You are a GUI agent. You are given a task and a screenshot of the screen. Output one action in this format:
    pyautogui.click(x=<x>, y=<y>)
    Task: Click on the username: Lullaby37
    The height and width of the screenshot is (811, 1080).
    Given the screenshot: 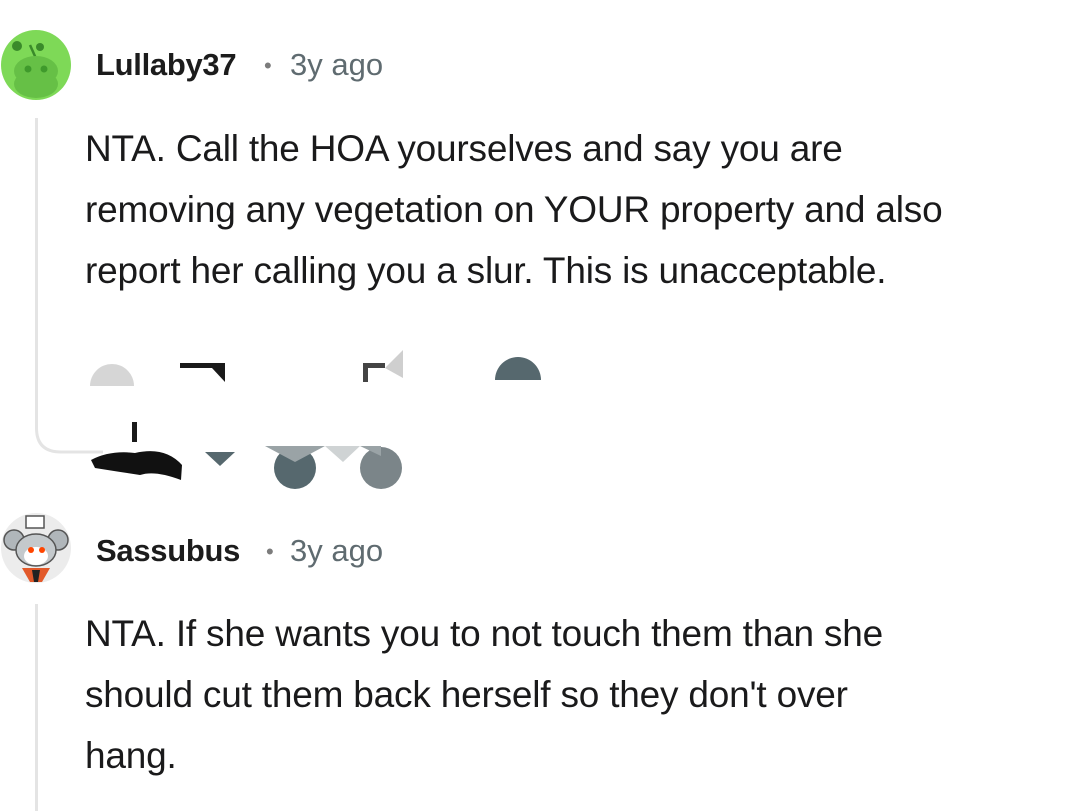 What is the action you would take?
    pyautogui.click(x=166, y=65)
    